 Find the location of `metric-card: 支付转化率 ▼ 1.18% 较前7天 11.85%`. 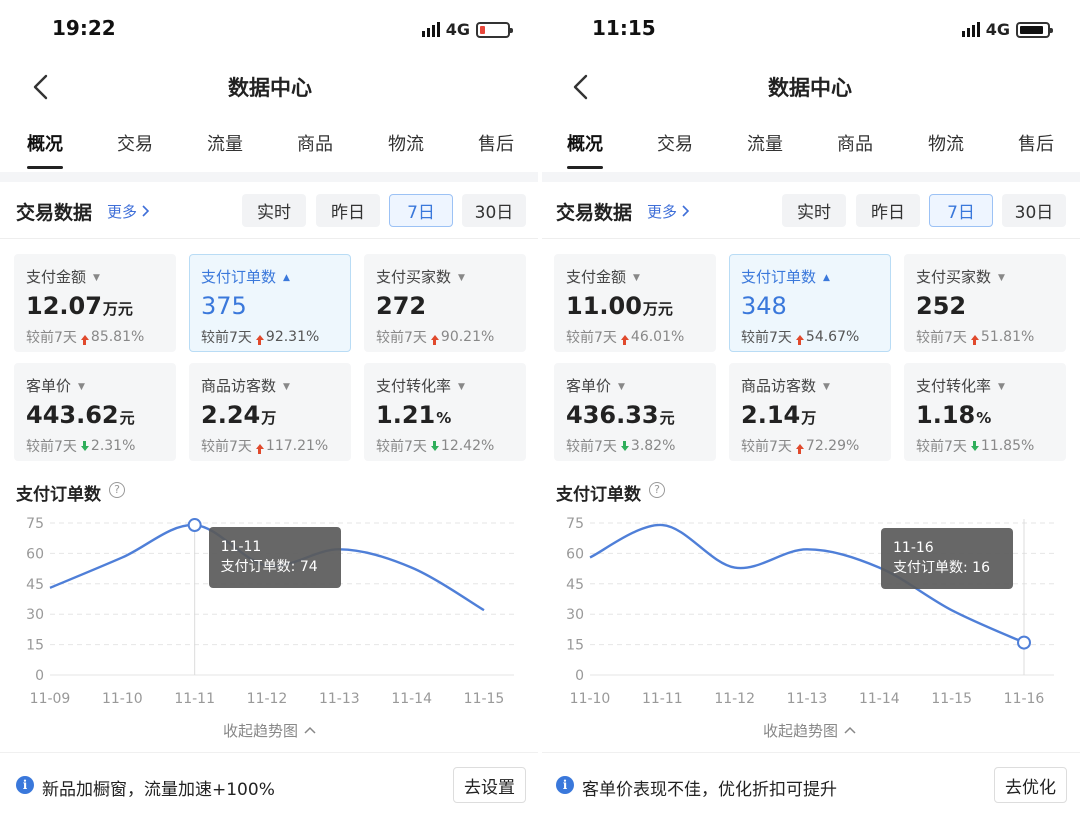

metric-card: 支付转化率 ▼ 1.18% 较前7天 11.85% is located at coordinates (985, 412).